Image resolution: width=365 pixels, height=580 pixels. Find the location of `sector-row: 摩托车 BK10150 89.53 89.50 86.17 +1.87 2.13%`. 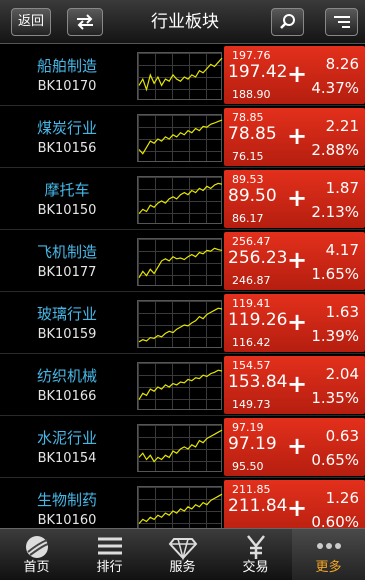

sector-row: 摩托车 BK10150 89.53 89.50 86.17 +1.87 2.13% is located at coordinates (182, 199).